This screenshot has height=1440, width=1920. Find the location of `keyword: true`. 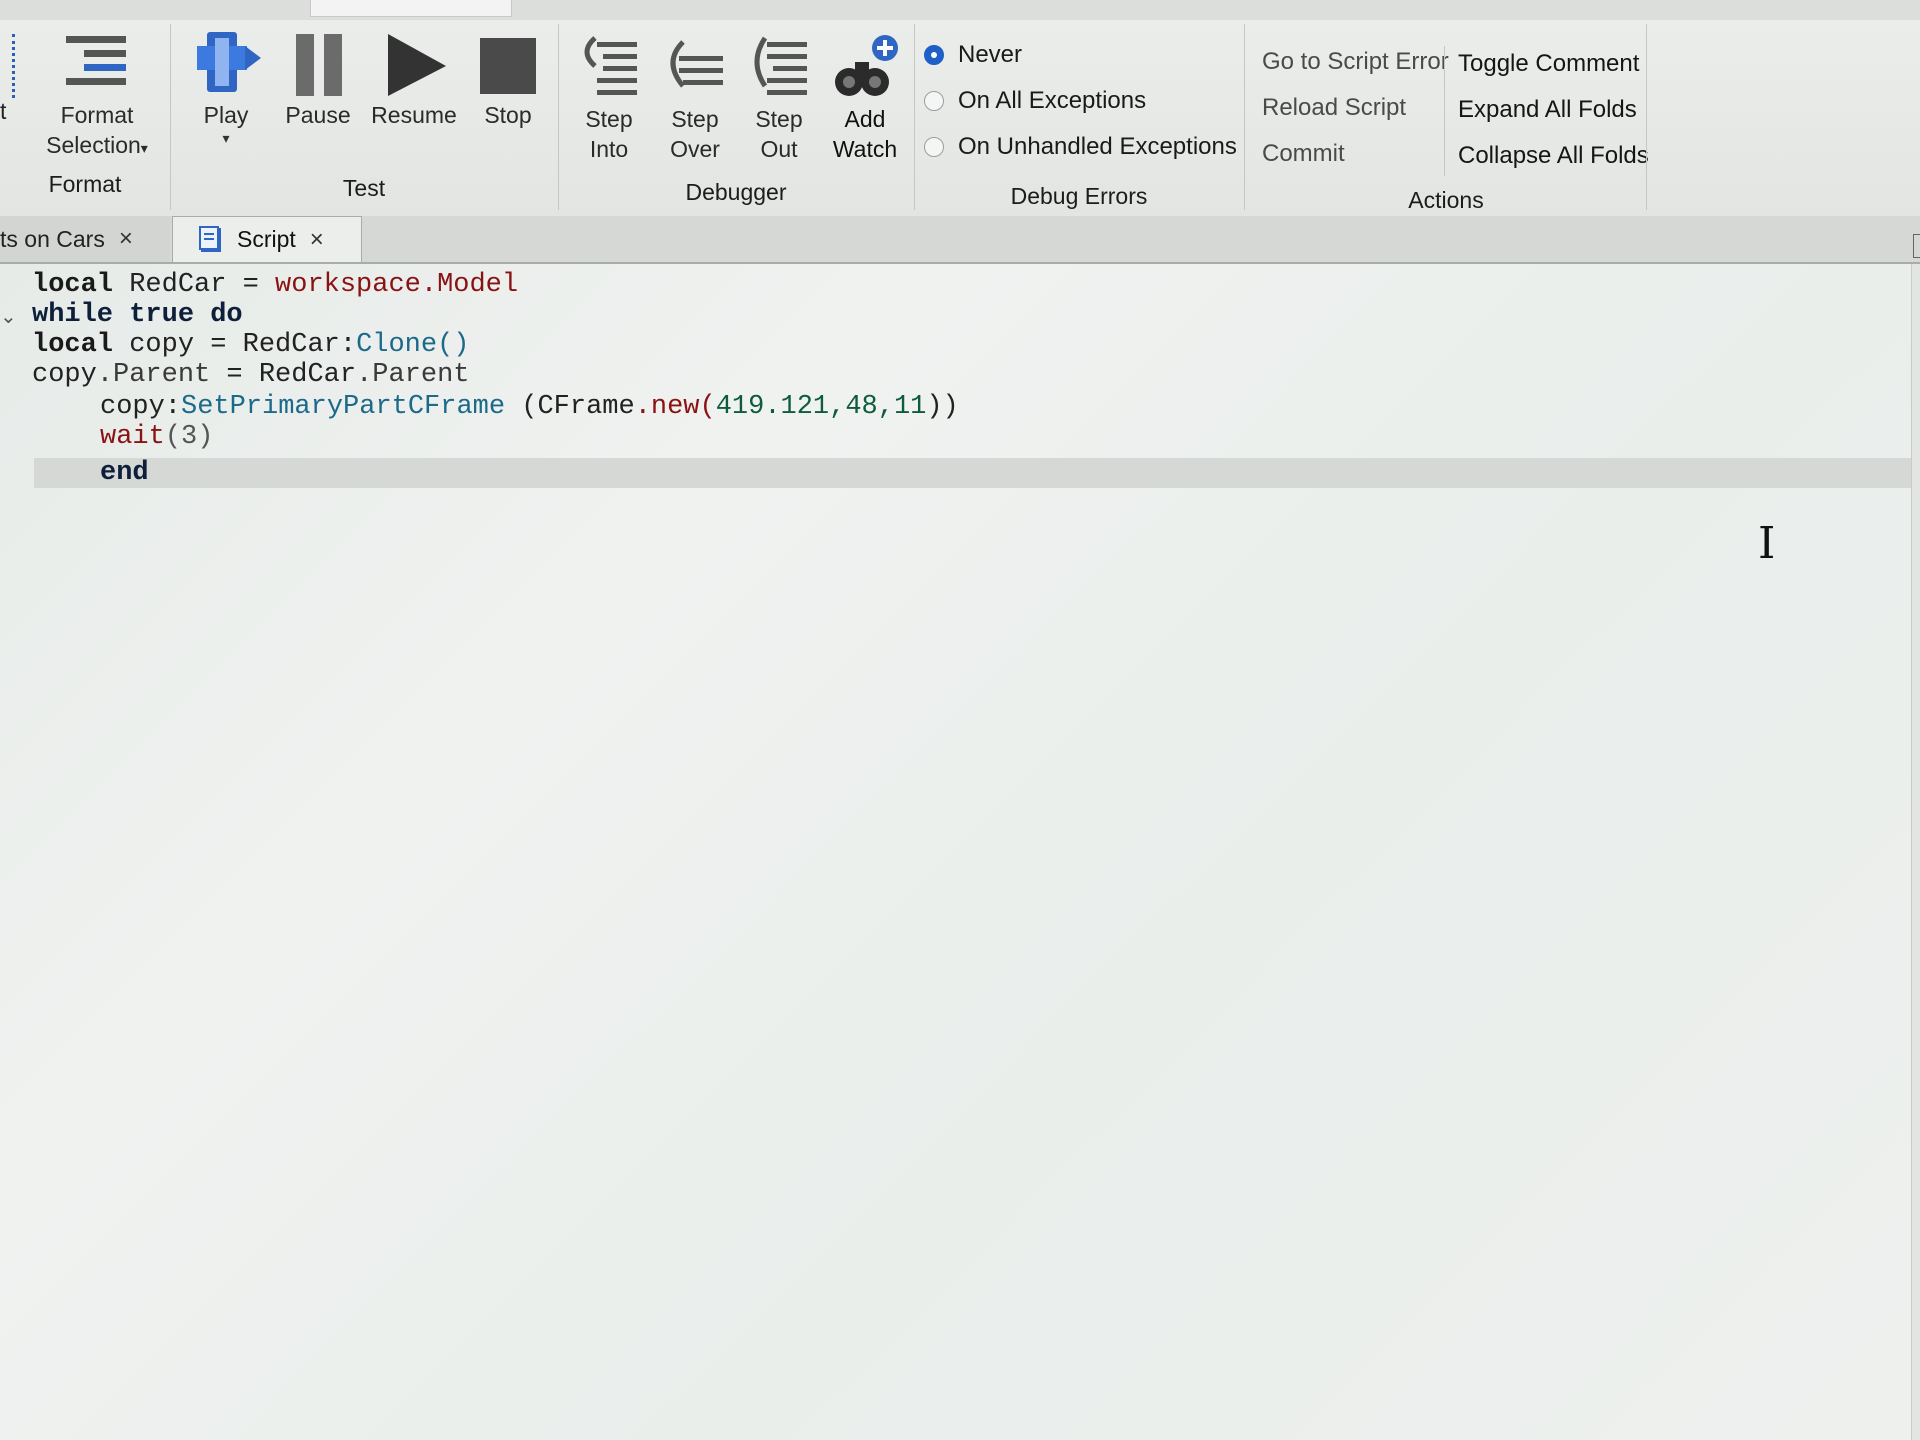

keyword: true is located at coordinates (154, 315).